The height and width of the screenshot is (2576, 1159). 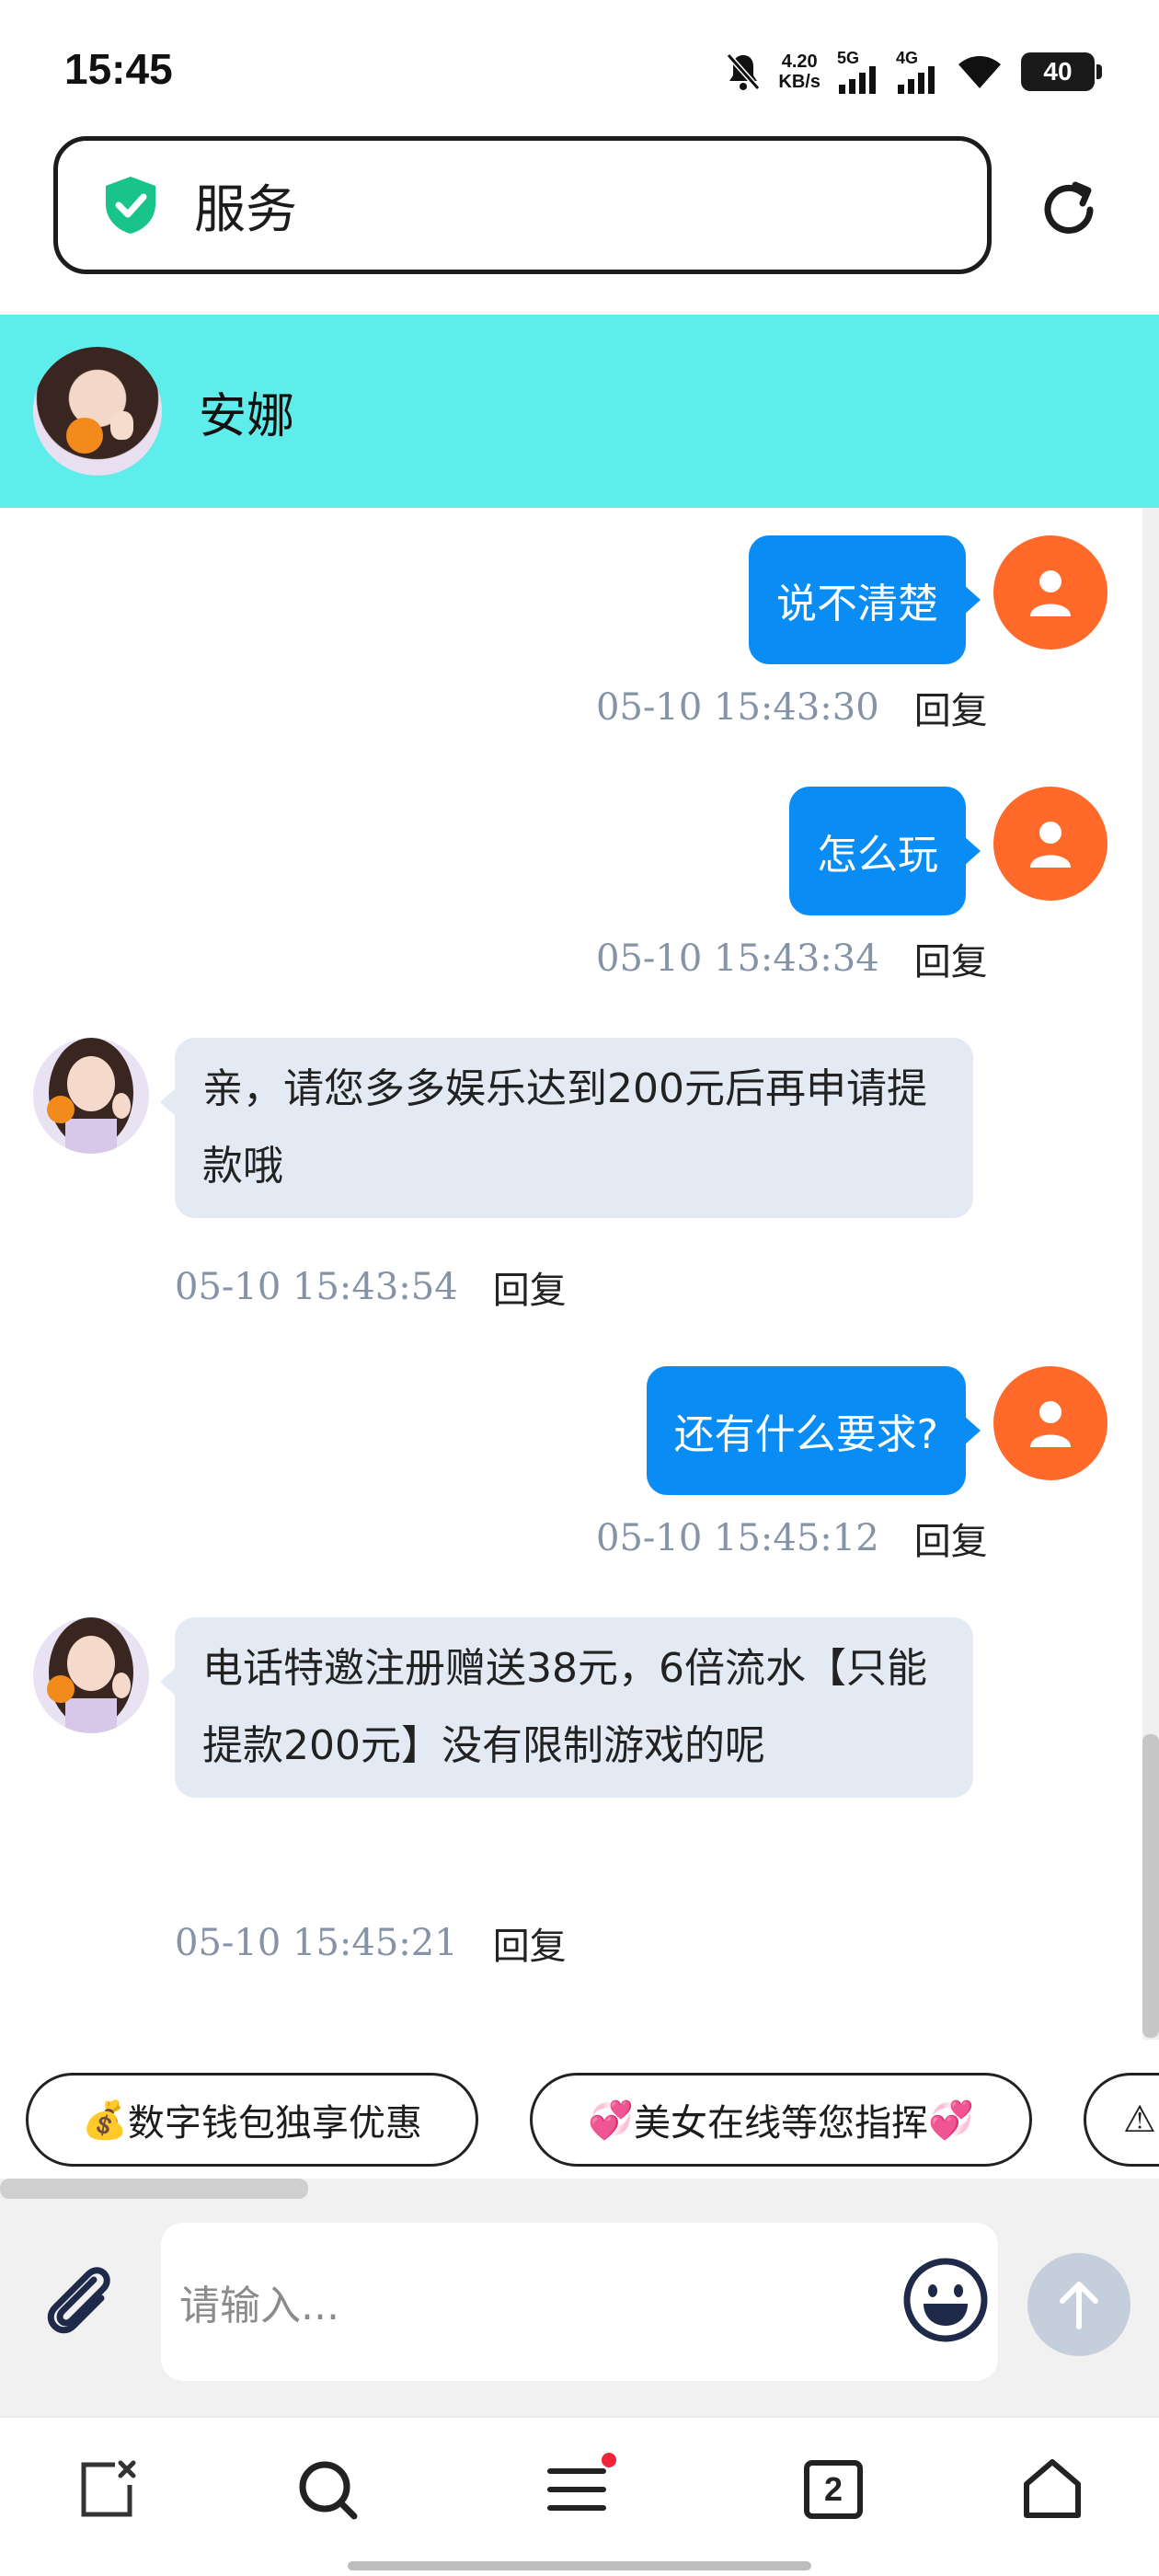 What do you see at coordinates (799, 82) in the screenshot?
I see `network-speed-unit: KB/s` at bounding box center [799, 82].